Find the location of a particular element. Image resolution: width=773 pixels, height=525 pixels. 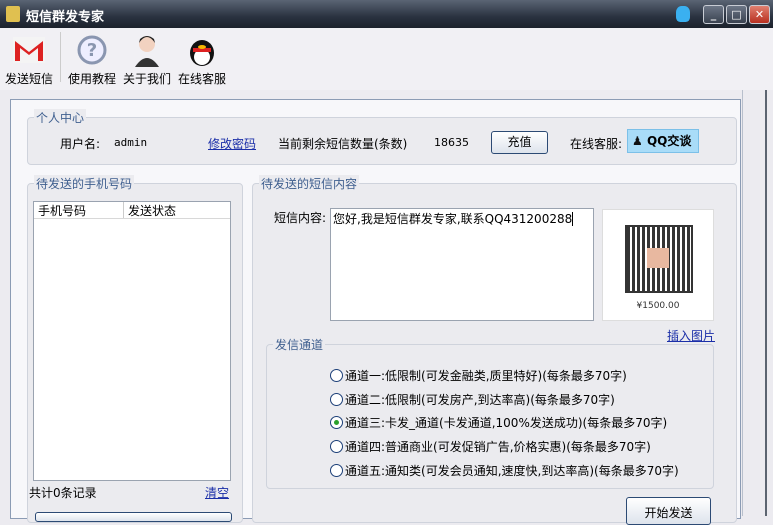

column-header-phone: 手机号码 is located at coordinates (79, 210).